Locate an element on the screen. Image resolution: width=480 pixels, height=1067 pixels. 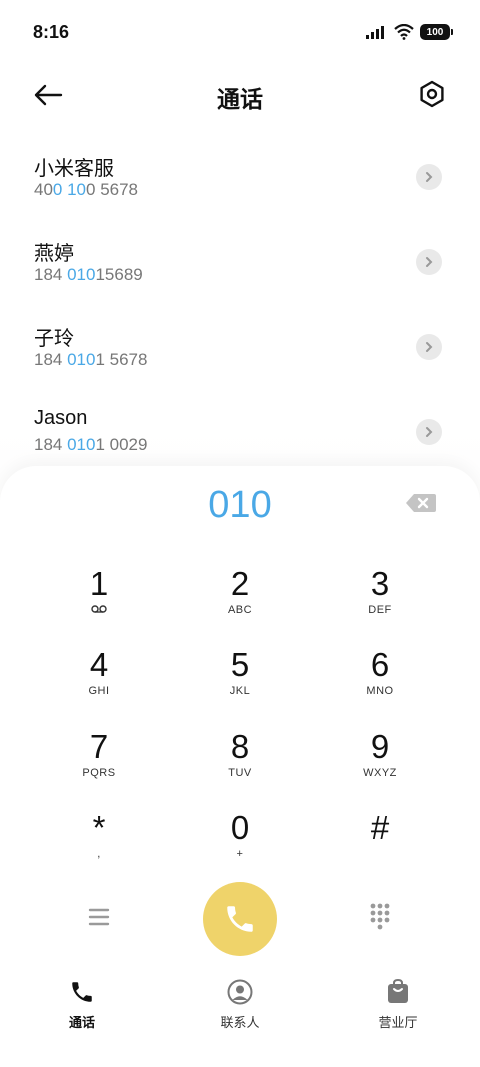
menu-icon is located at coordinates (99, 917).